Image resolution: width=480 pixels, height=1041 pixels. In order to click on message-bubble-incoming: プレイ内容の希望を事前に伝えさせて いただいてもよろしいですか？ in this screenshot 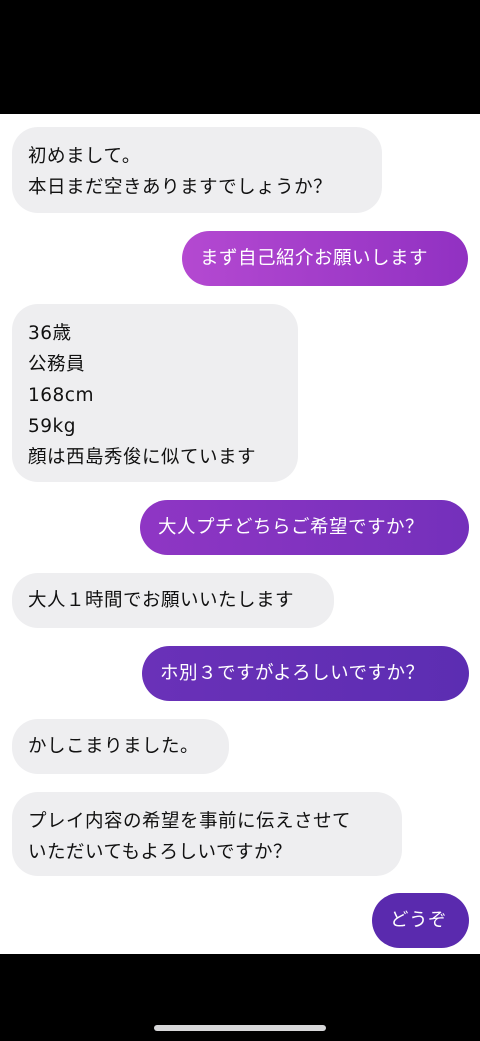, I will do `click(207, 834)`.